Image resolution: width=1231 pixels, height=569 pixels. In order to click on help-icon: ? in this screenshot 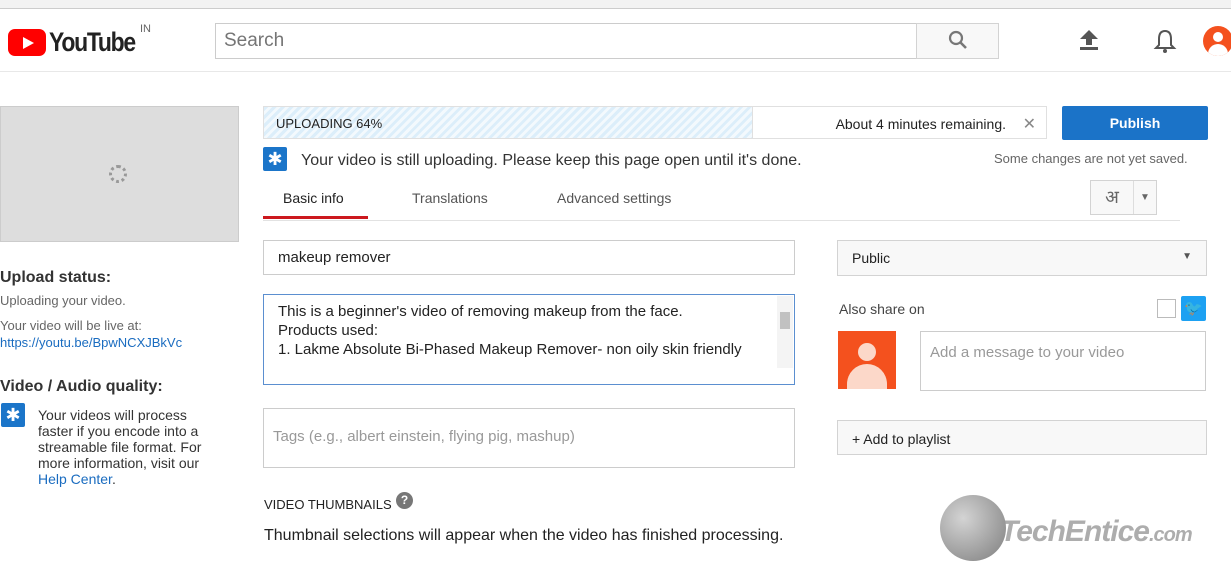, I will do `click(404, 500)`.